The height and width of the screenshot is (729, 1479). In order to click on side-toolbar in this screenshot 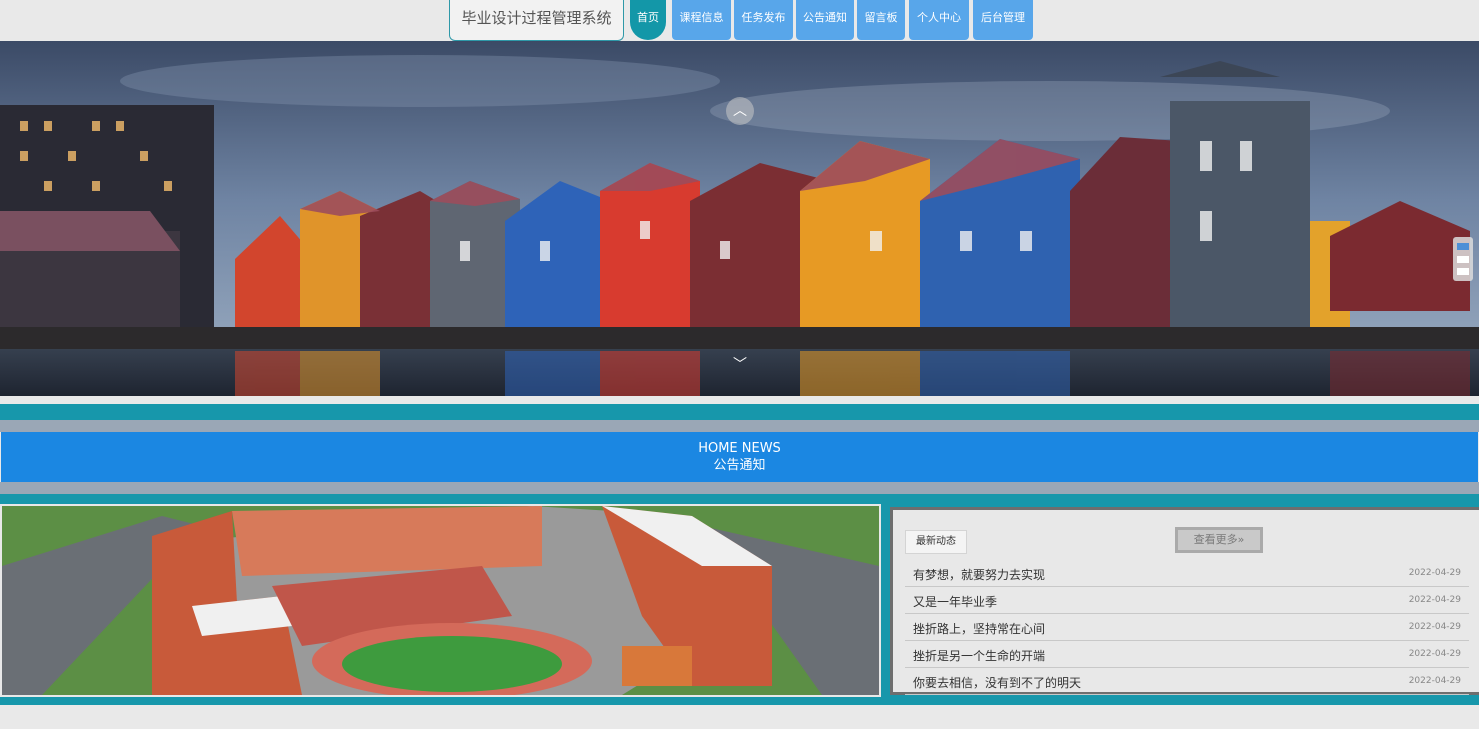, I will do `click(1463, 259)`.